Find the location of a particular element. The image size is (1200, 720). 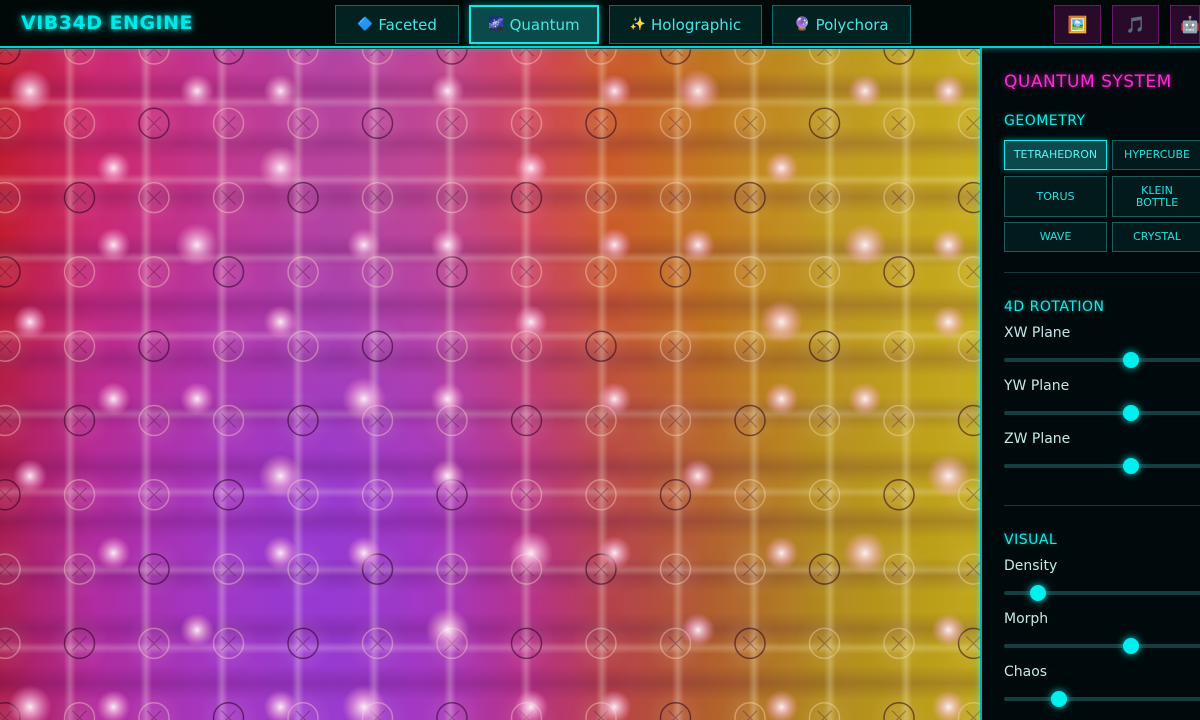

tab-quantum: 🌌 Quantum is located at coordinates (534, 24).